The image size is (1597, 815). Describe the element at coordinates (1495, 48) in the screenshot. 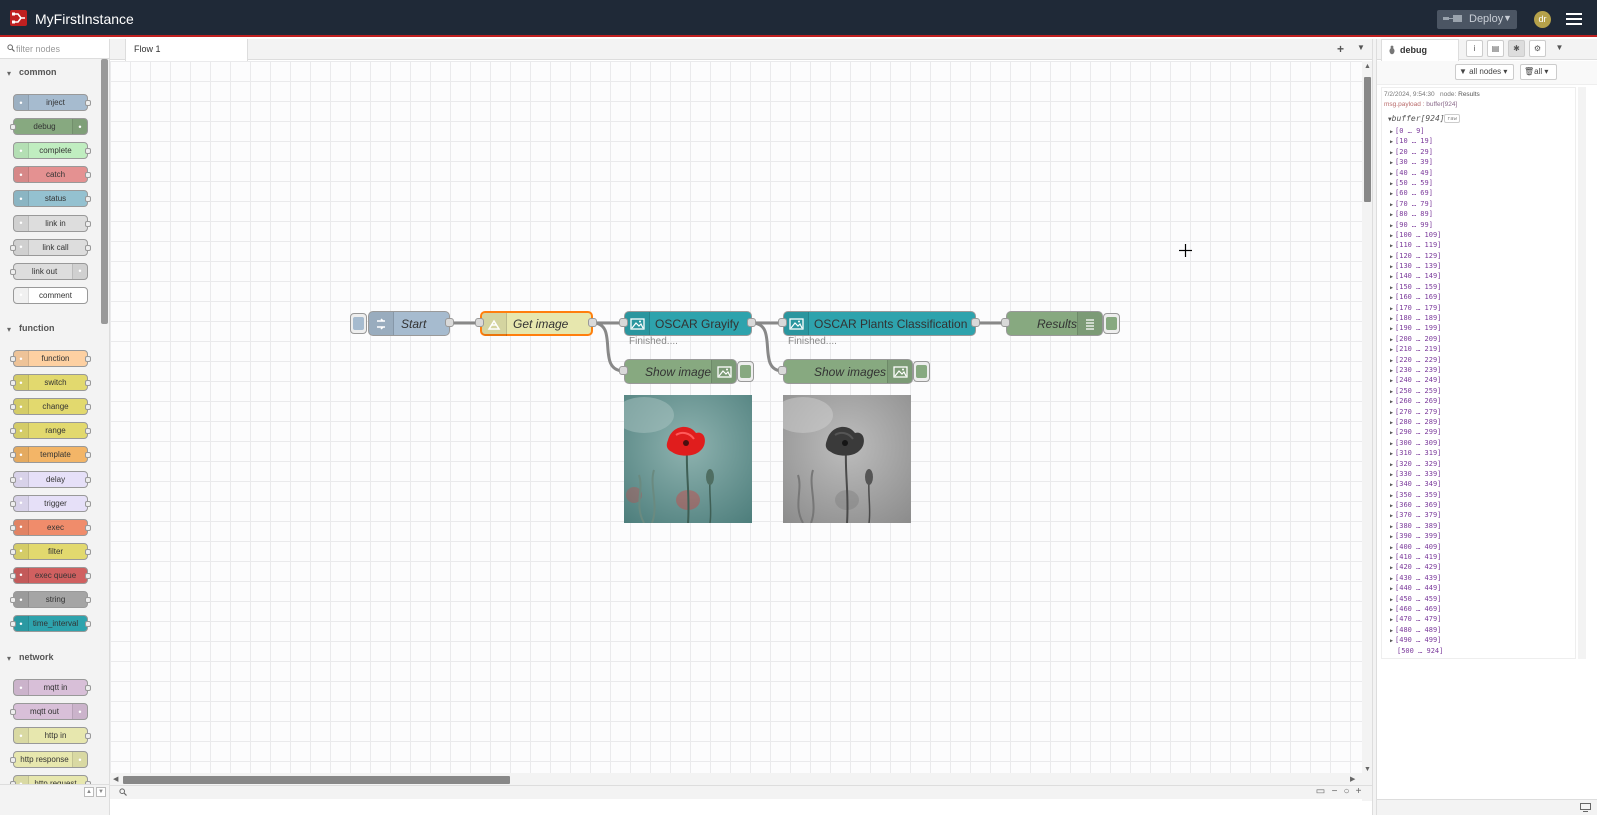

I see `book-icon: ▤` at that location.